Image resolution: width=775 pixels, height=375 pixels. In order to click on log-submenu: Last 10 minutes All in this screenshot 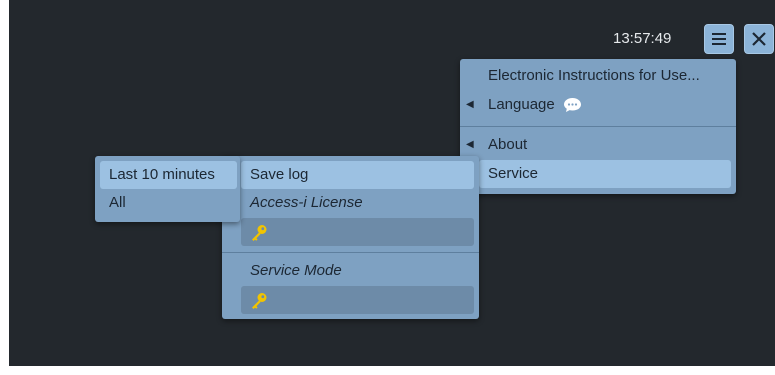, I will do `click(167, 189)`.